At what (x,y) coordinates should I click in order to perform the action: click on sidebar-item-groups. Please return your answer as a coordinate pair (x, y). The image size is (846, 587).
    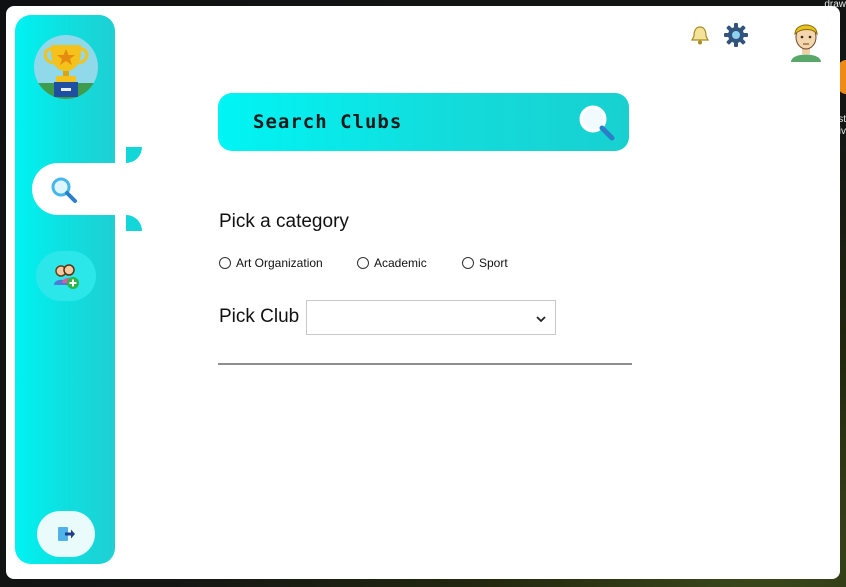
    Looking at the image, I should click on (66, 276).